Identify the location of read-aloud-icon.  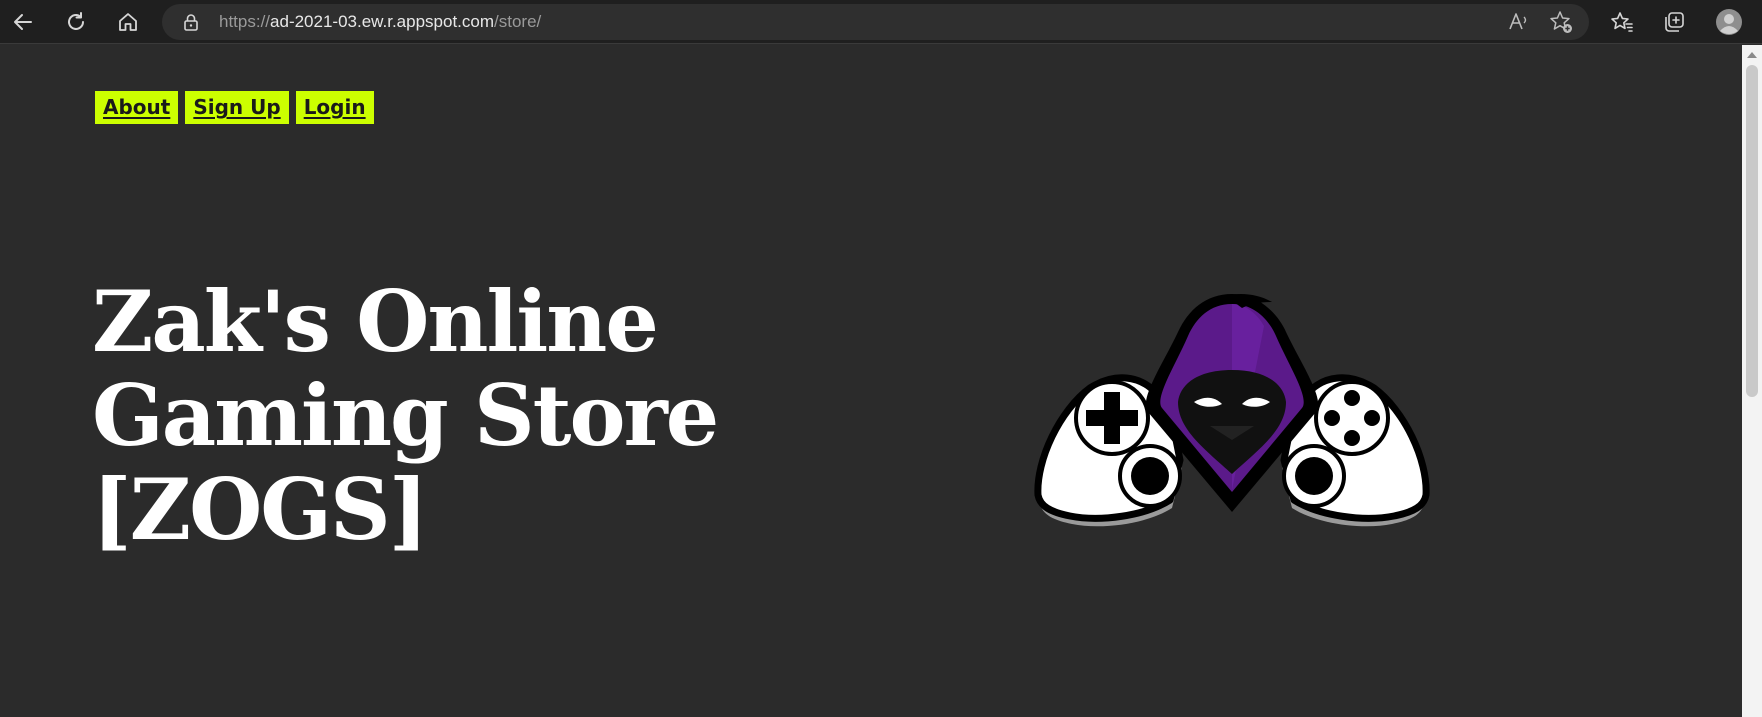
(1518, 21).